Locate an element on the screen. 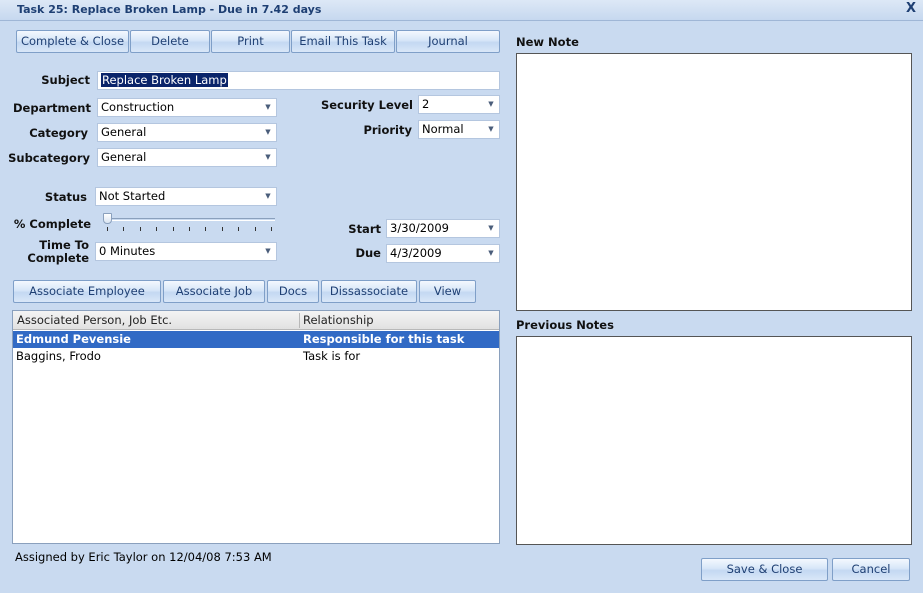 This screenshot has width=923, height=593. percent-complete-label: % Complete is located at coordinates (52, 224).